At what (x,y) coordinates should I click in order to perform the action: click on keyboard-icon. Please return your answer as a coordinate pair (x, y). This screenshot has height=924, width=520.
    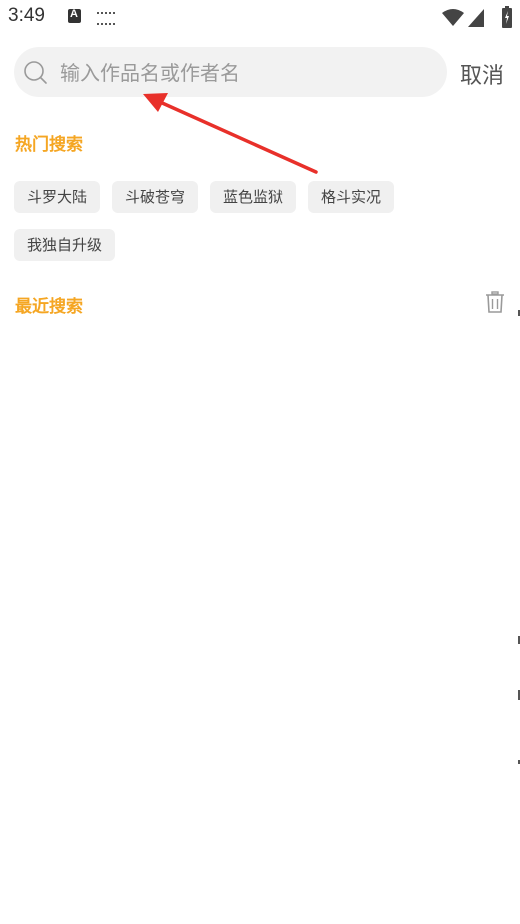
    Looking at the image, I should click on (106, 18).